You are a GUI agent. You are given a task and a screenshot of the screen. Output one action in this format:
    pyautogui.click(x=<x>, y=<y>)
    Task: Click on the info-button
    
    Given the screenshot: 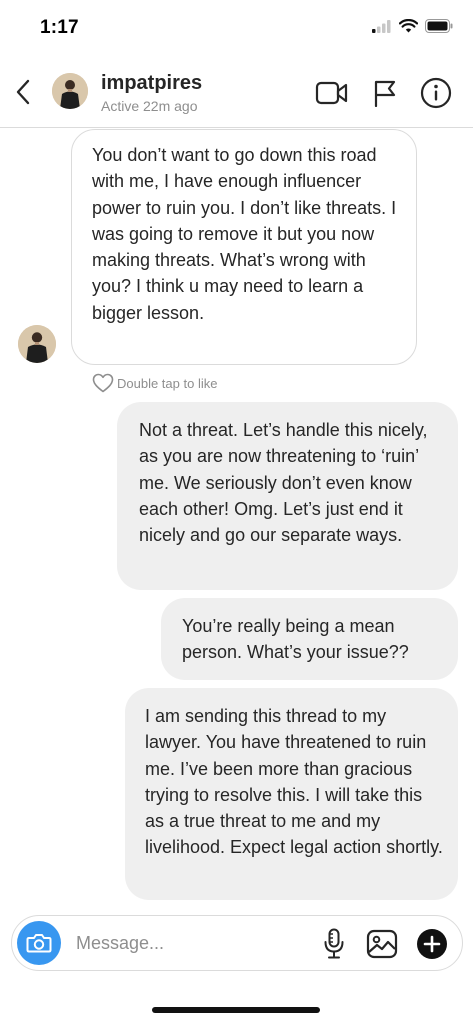 What is the action you would take?
    pyautogui.click(x=436, y=93)
    